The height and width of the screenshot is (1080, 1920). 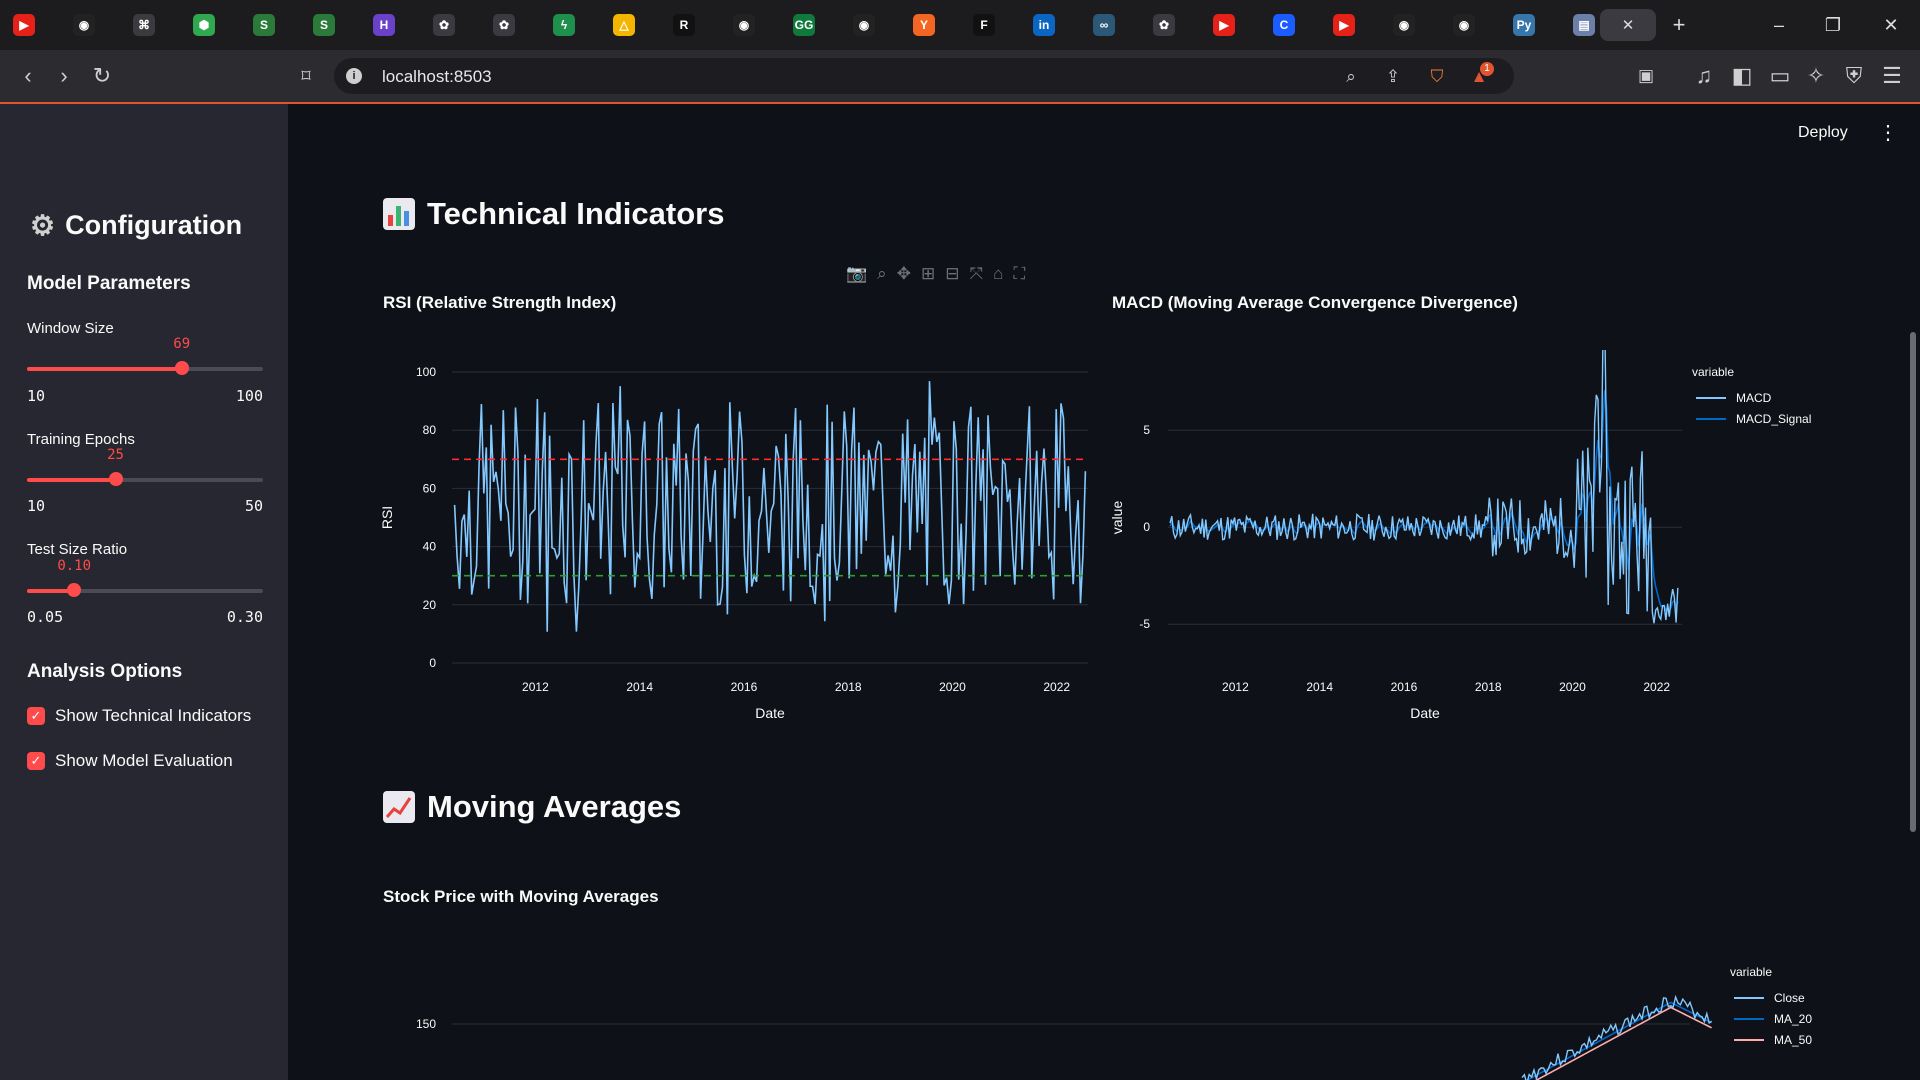 I want to click on c-icon: C, so click(x=1284, y=25).